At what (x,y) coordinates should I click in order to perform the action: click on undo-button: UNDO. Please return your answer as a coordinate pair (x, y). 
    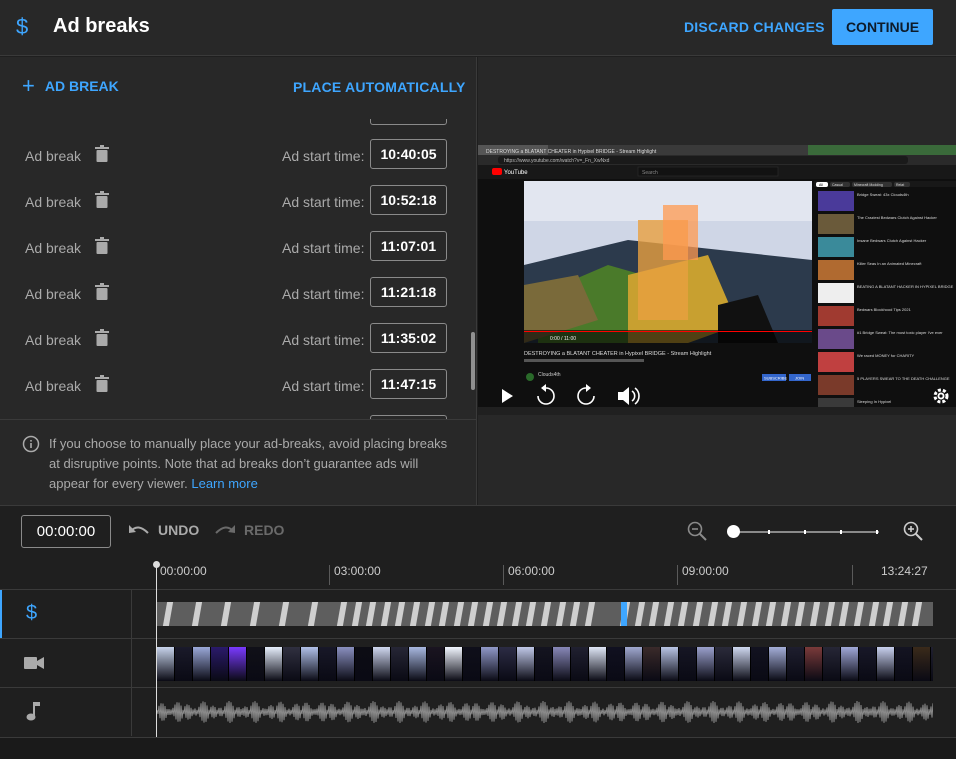
    Looking at the image, I should click on (163, 530).